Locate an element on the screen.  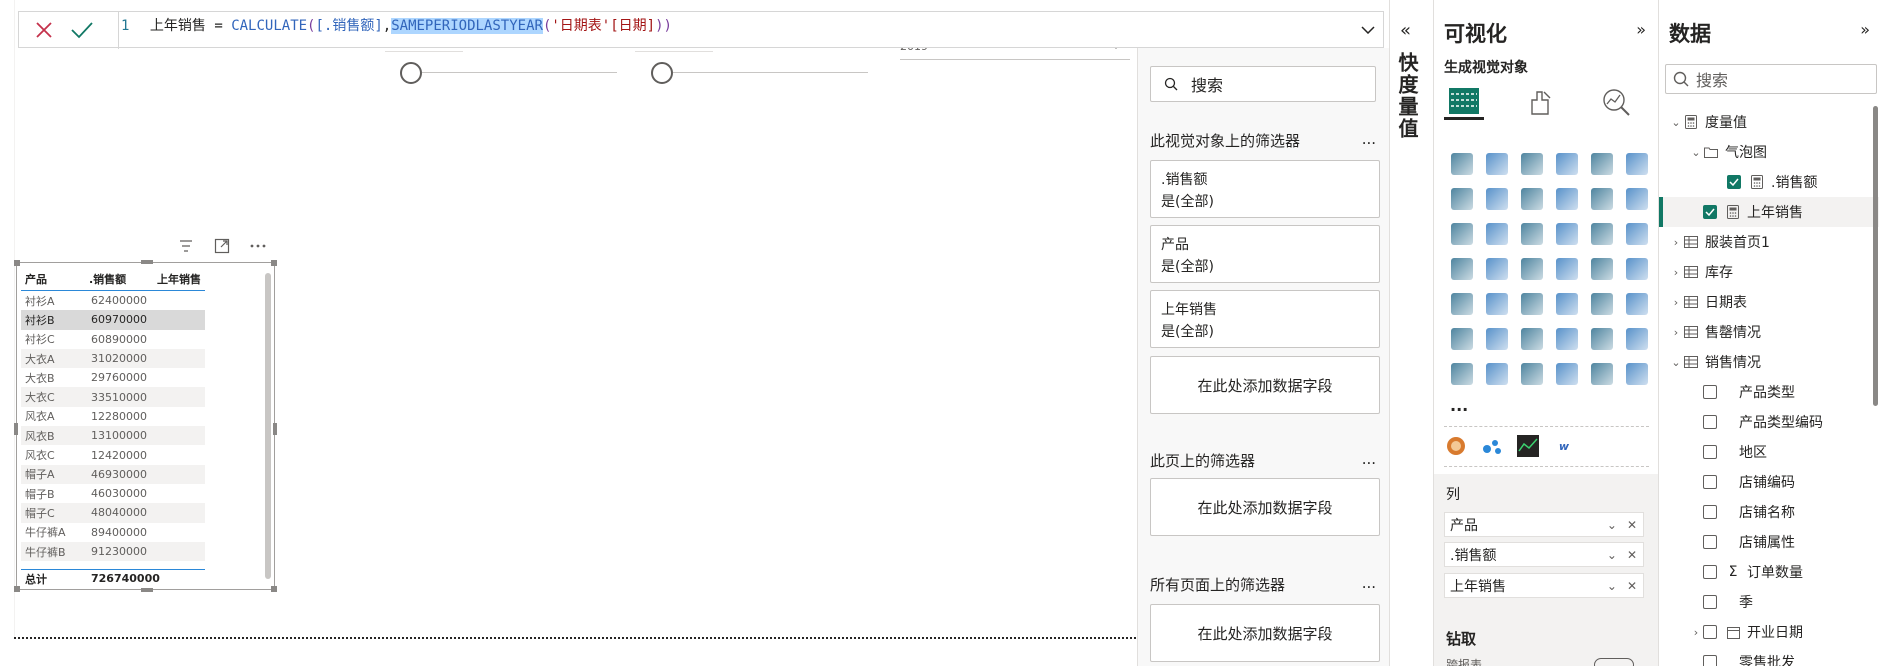
cancel-formula-button is located at coordinates (44, 30).